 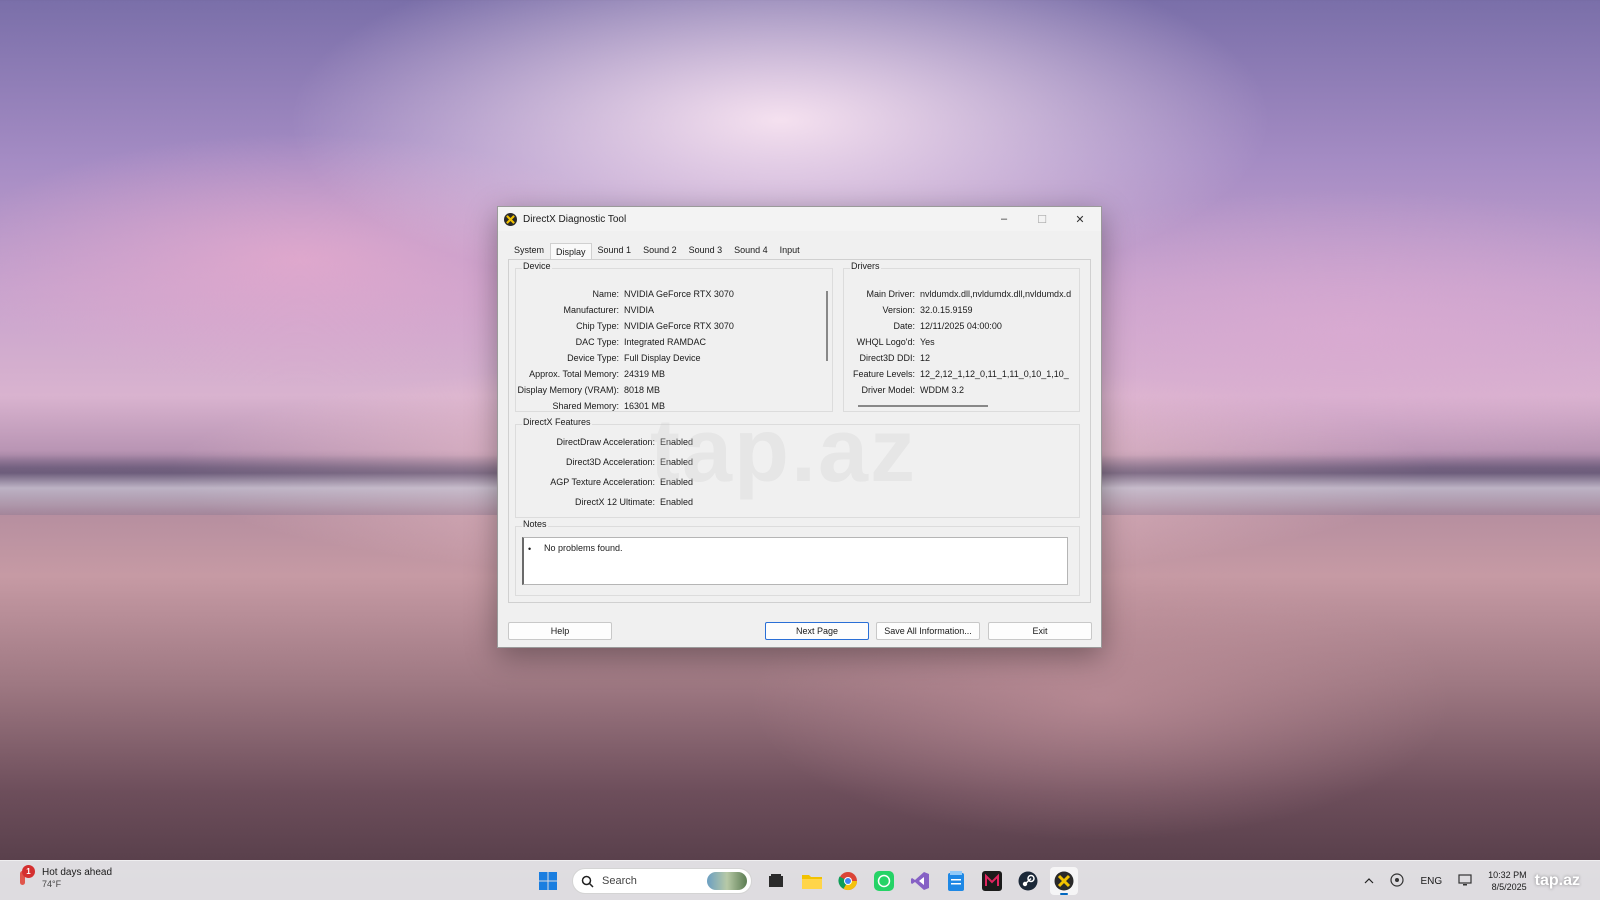 I want to click on drivers-group-label: Drivers, so click(x=865, y=266).